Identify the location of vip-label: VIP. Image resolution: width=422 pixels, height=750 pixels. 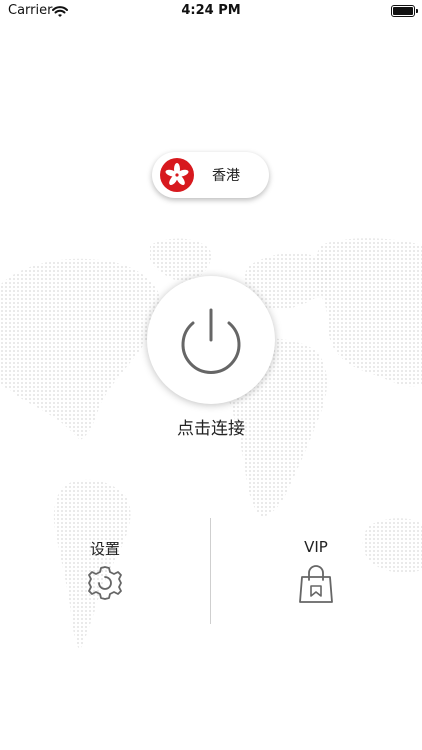
(316, 547).